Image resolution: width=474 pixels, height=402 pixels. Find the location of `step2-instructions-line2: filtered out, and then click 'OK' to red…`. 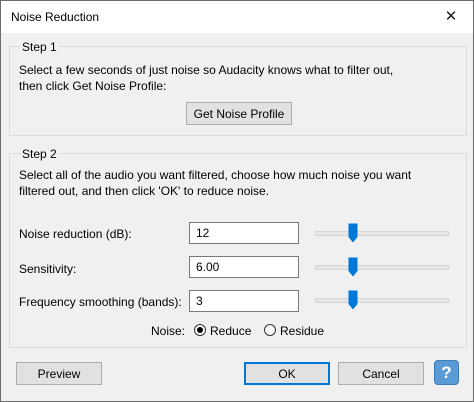

step2-instructions-line2: filtered out, and then click 'OK' to red… is located at coordinates (144, 191).